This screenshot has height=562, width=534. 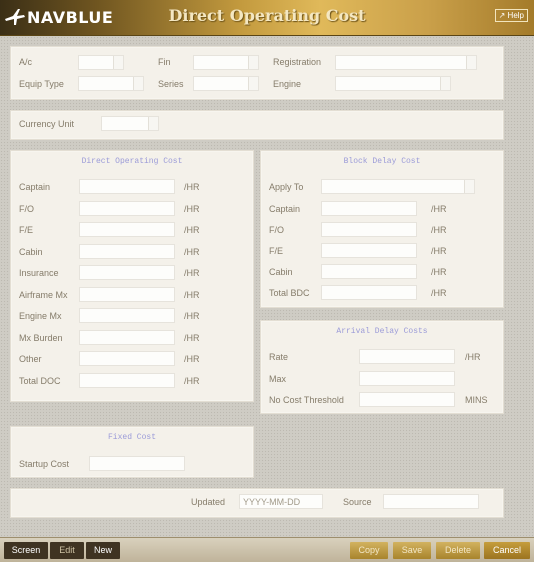 I want to click on bdc-cabin-unit: /HR, so click(x=439, y=272).